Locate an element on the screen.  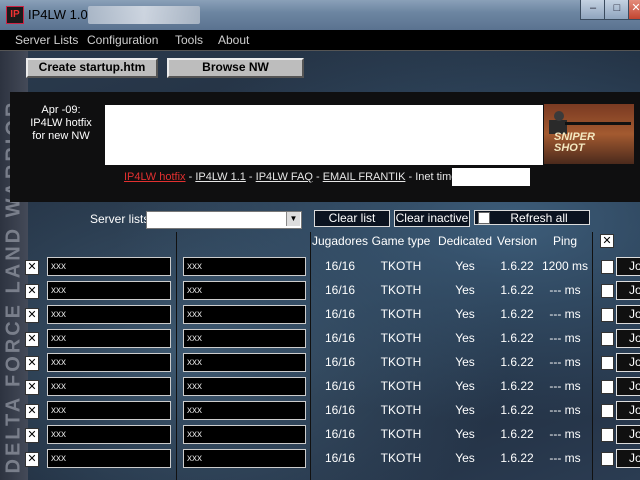
menu-configuration: Configuration is located at coordinates (122, 40).